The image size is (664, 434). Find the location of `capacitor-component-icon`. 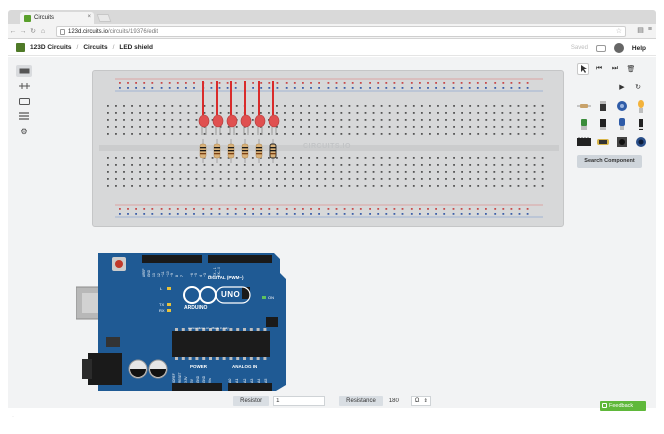

capacitor-component-icon is located at coordinates (622, 124).